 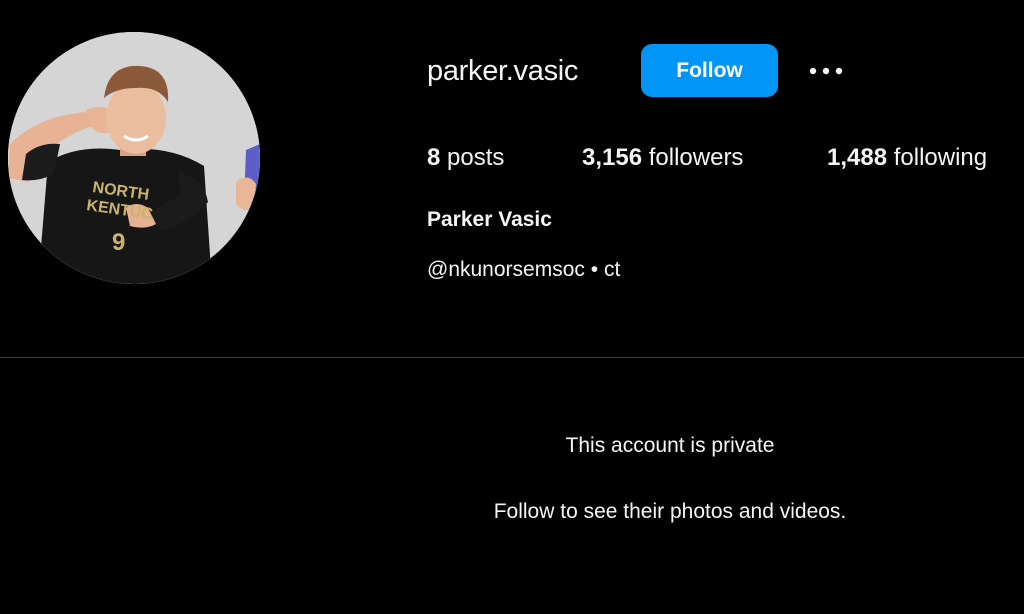 I want to click on private-account-subtitle: Follow to see their photos and videos., so click(x=670, y=511).